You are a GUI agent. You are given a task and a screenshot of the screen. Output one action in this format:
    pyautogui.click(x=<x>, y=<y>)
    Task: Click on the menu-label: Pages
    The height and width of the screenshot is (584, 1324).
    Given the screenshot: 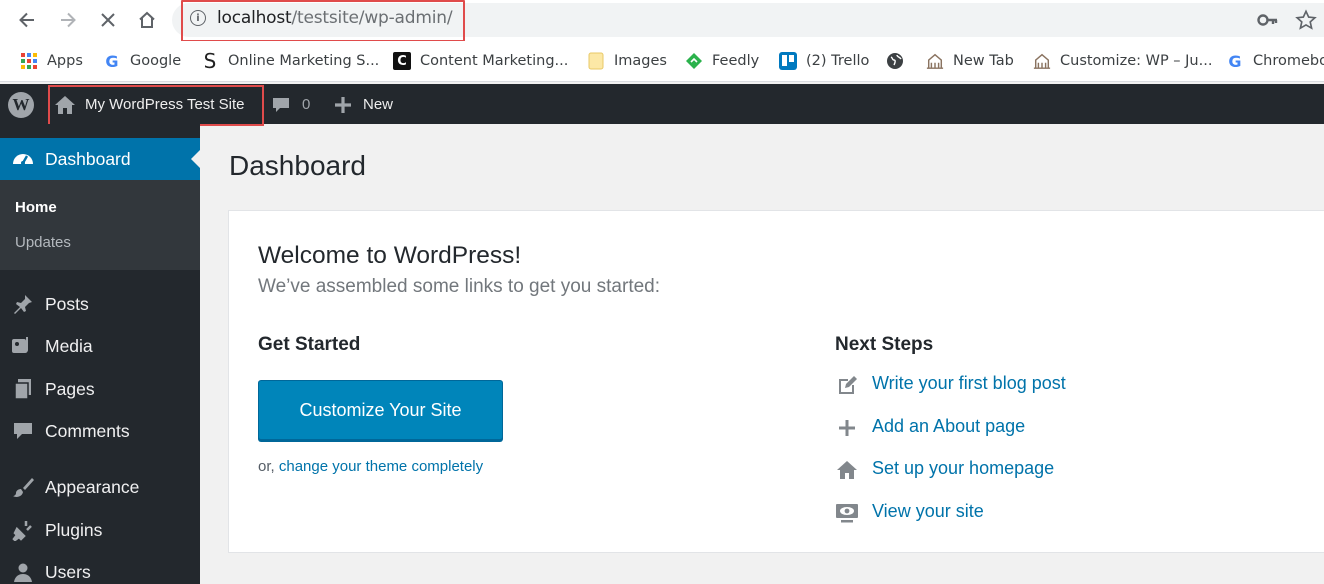 What is the action you would take?
    pyautogui.click(x=70, y=388)
    